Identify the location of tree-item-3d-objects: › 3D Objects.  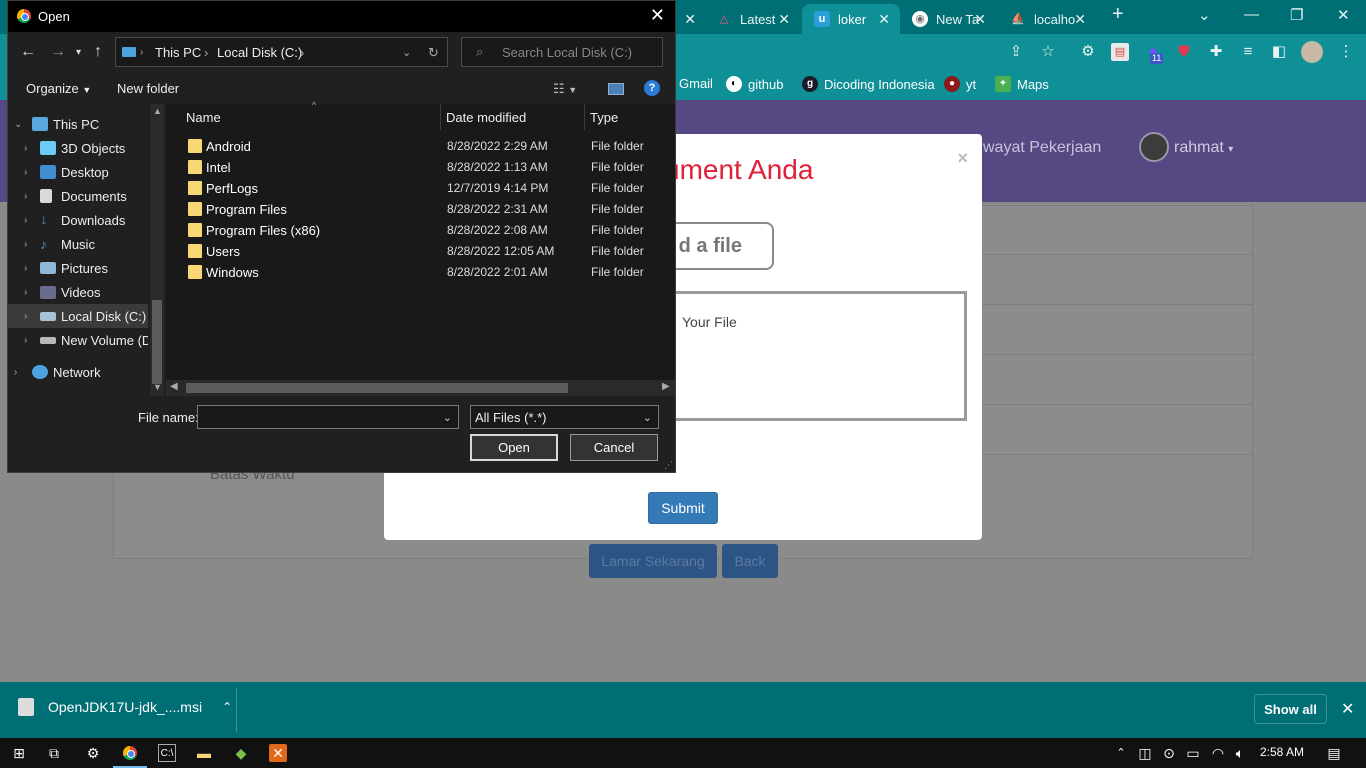
(78, 148).